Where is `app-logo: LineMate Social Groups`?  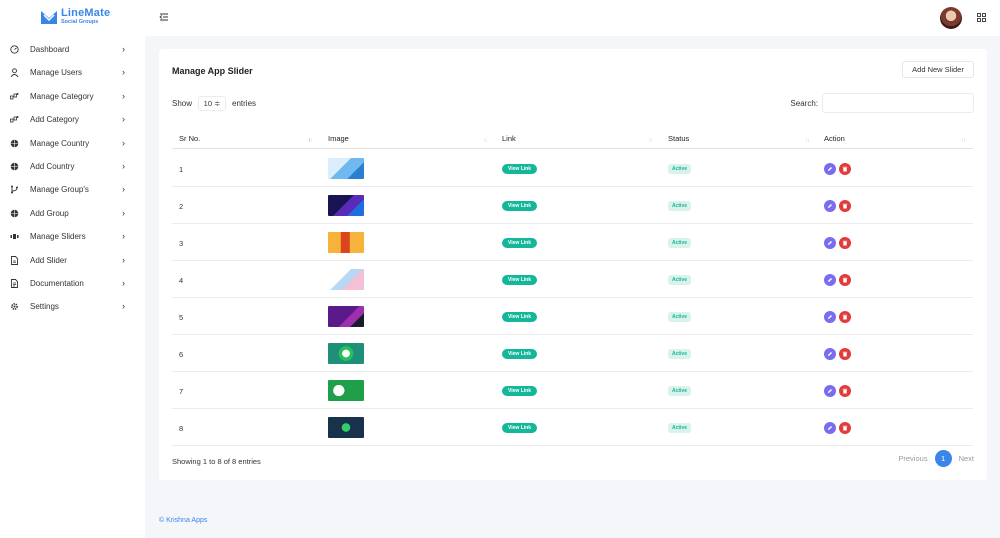 app-logo: LineMate Social Groups is located at coordinates (75, 17).